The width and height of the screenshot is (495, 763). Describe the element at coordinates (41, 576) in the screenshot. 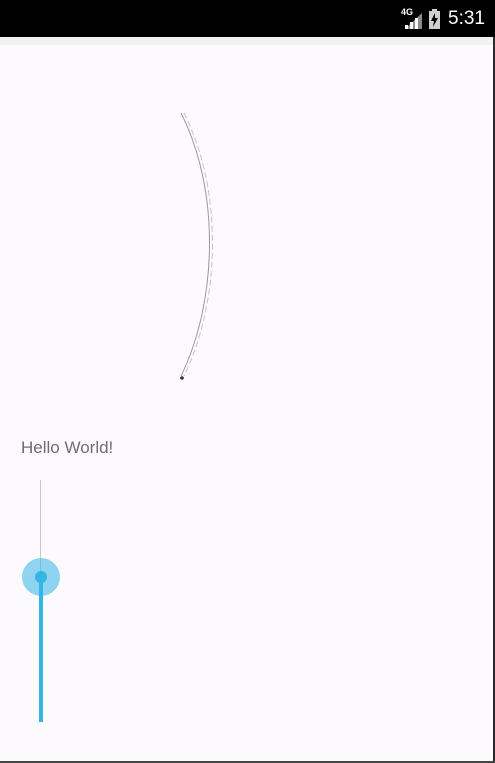

I see `seekbar-thumb` at that location.